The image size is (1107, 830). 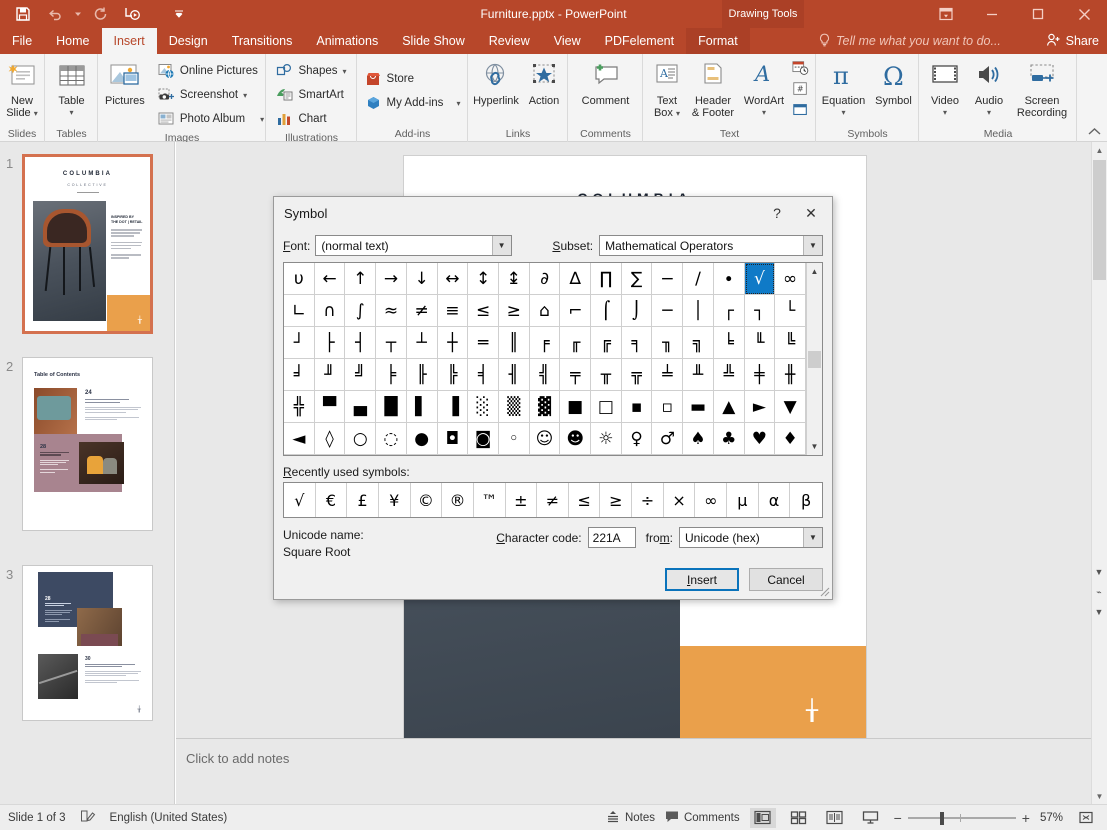 I want to click on recent-symbol-cell: ¥, so click(x=395, y=500).